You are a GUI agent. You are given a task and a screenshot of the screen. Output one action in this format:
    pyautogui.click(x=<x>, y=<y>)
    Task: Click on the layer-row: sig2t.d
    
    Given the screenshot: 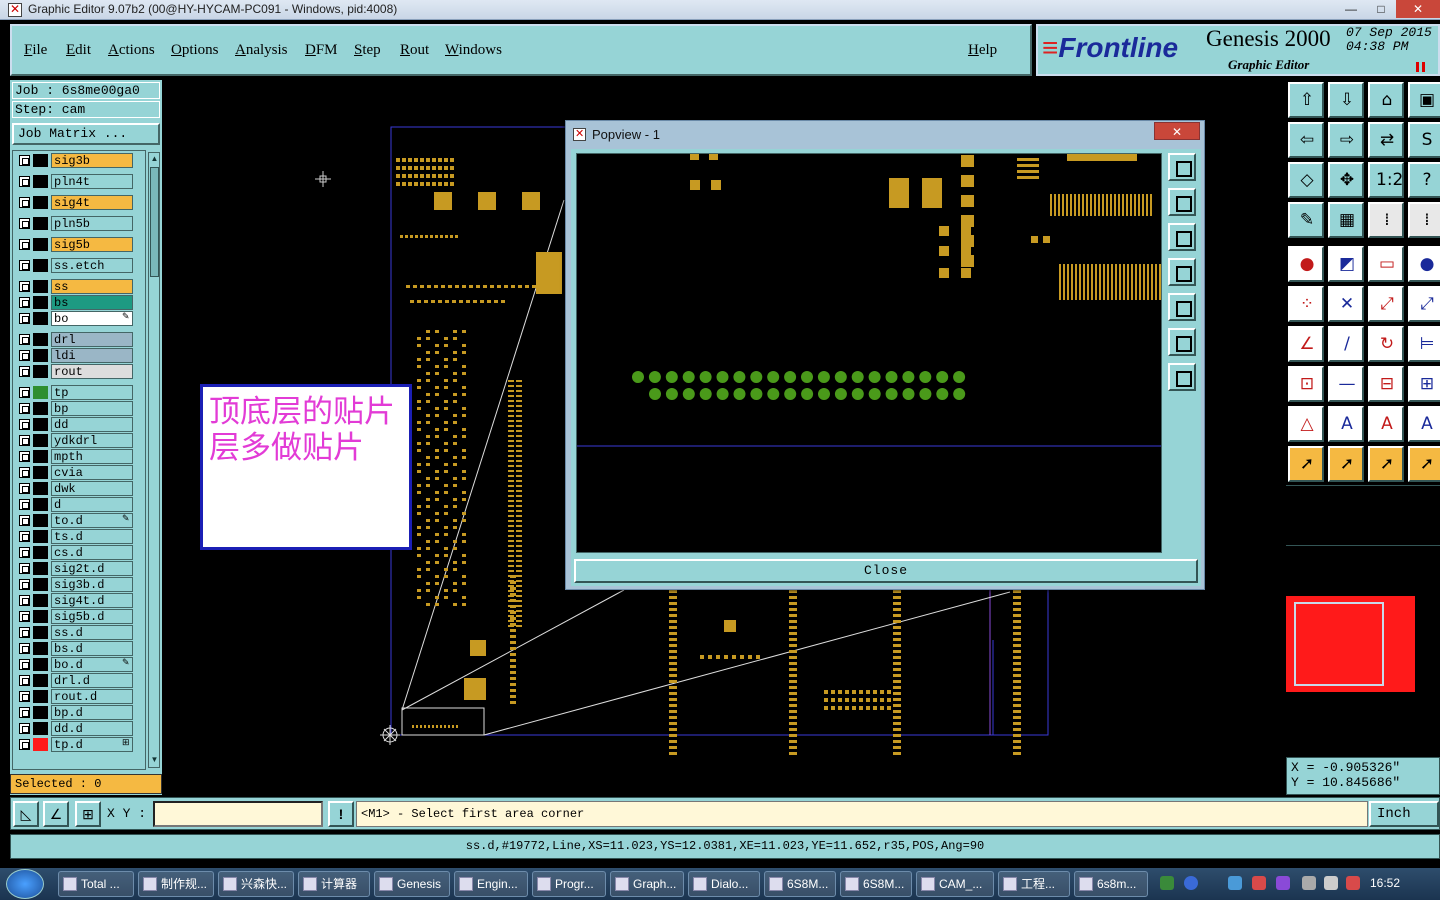 What is the action you would take?
    pyautogui.click(x=79, y=568)
    